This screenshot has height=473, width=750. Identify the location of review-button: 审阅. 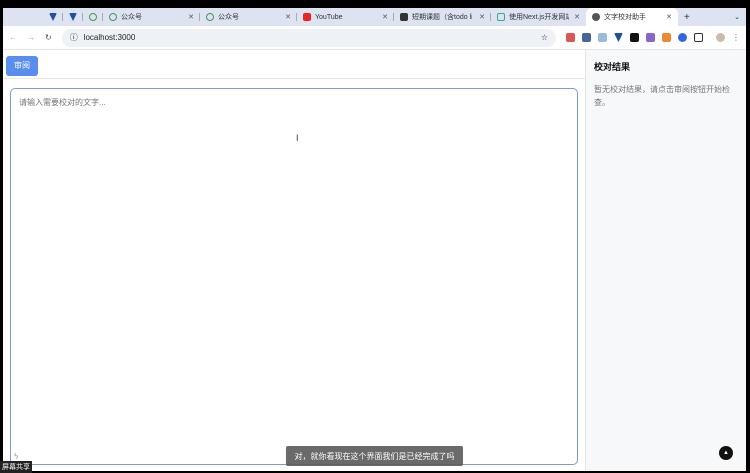
(22, 65).